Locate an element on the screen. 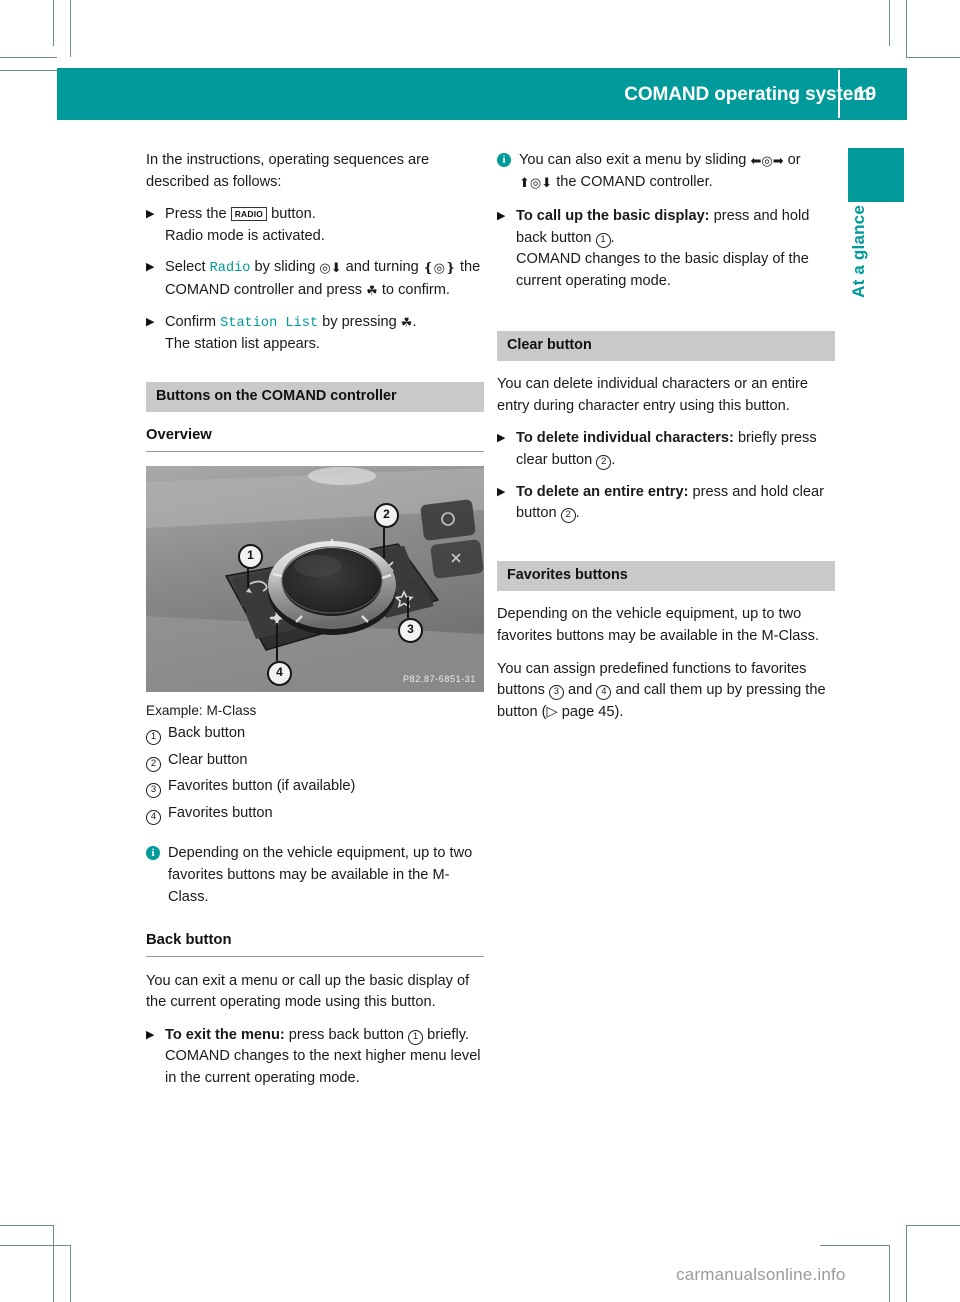  section-header-buttons-on-controller: Buttons on the COMAND controller is located at coordinates (315, 397).